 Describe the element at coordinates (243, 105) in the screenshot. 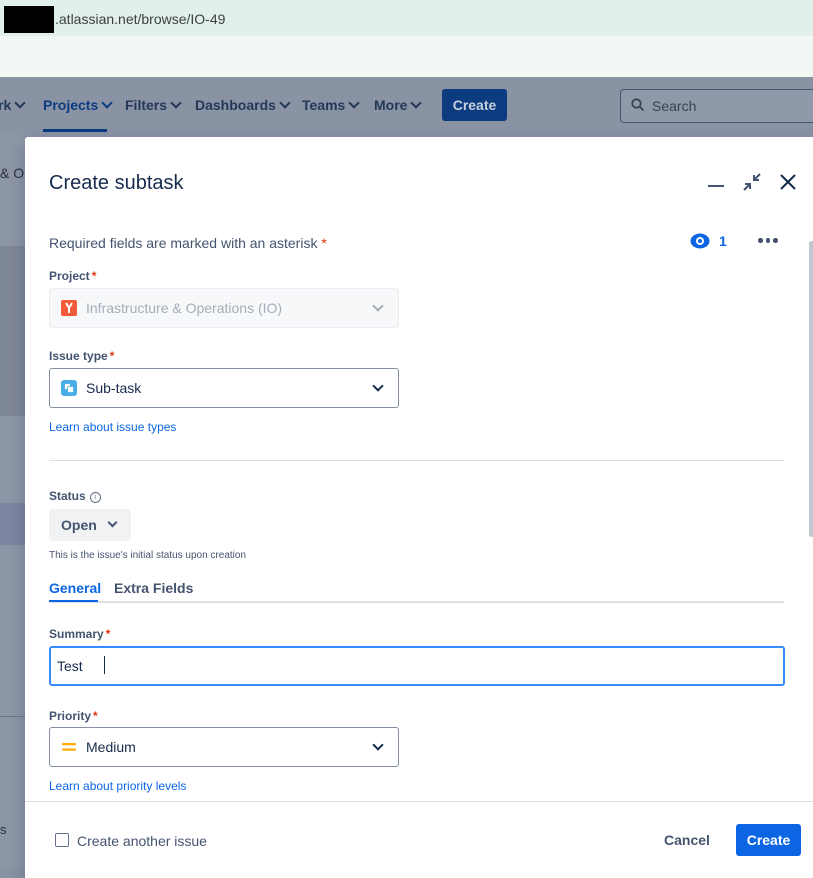

I see `nav-item-dashboards: Dashboards` at that location.